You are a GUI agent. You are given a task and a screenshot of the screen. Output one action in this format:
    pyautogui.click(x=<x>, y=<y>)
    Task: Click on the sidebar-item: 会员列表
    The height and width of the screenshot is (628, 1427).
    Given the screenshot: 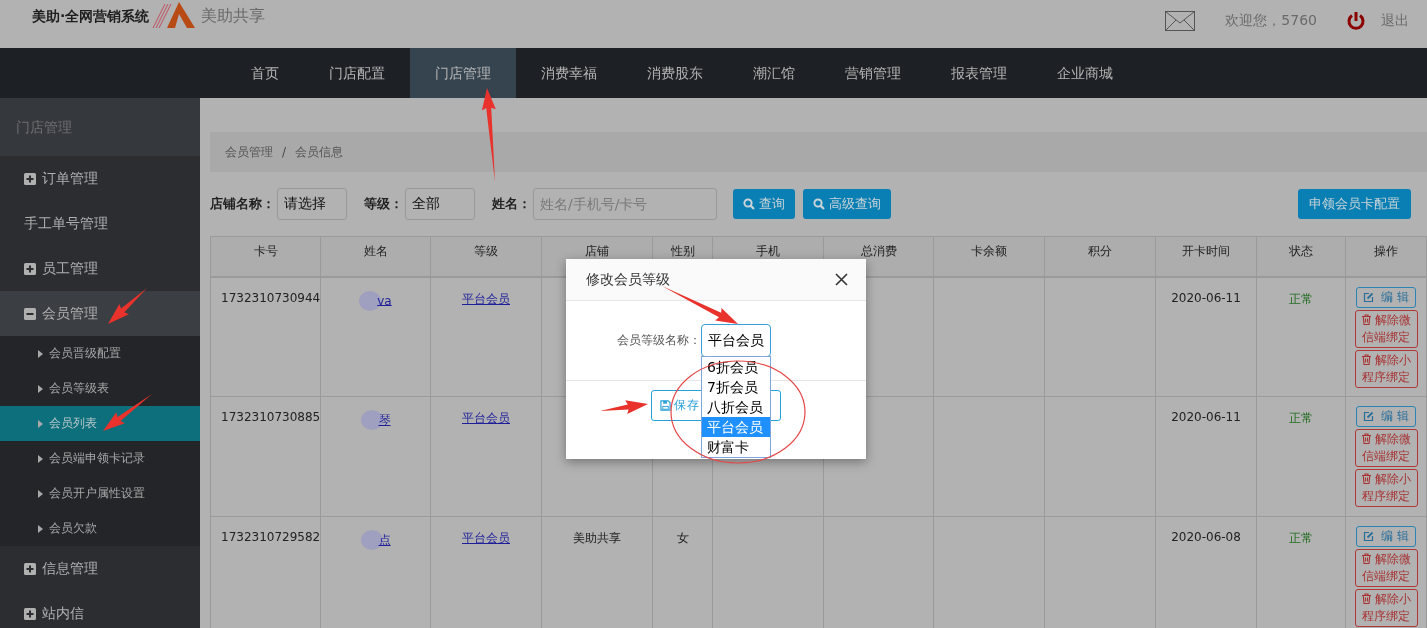 What is the action you would take?
    pyautogui.click(x=100, y=423)
    